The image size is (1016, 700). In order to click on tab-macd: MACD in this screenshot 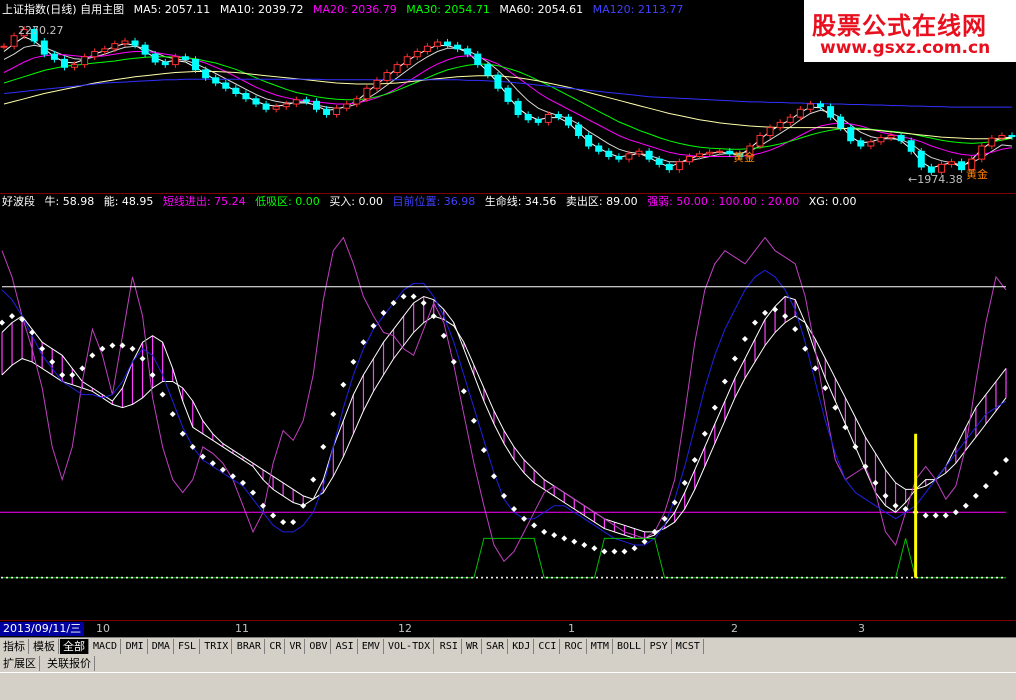, I will do `click(106, 646)`.